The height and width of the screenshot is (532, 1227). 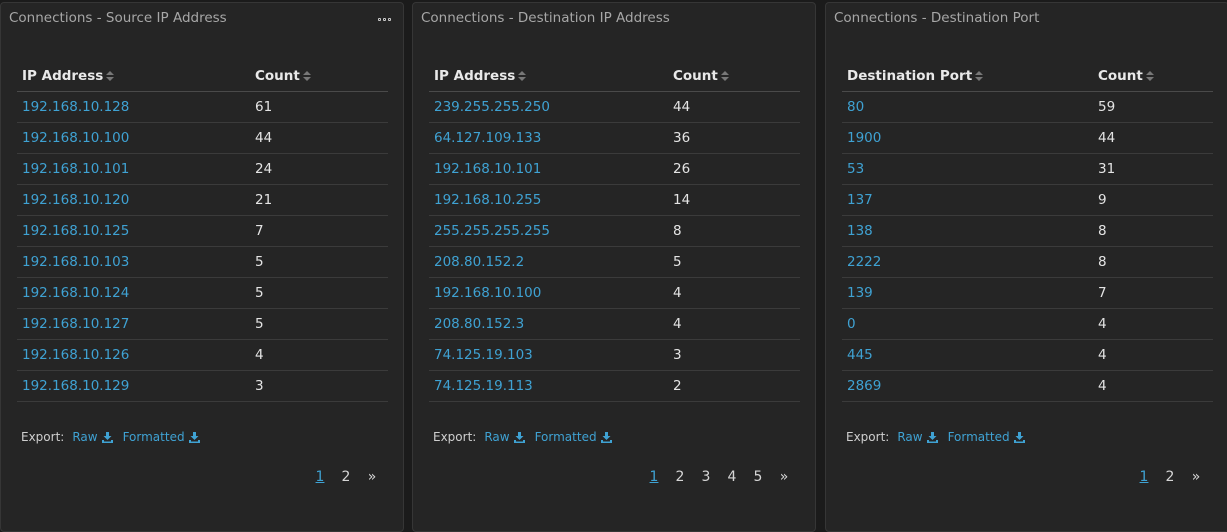 I want to click on row-key-link: 208.80.152.2, so click(x=479, y=262).